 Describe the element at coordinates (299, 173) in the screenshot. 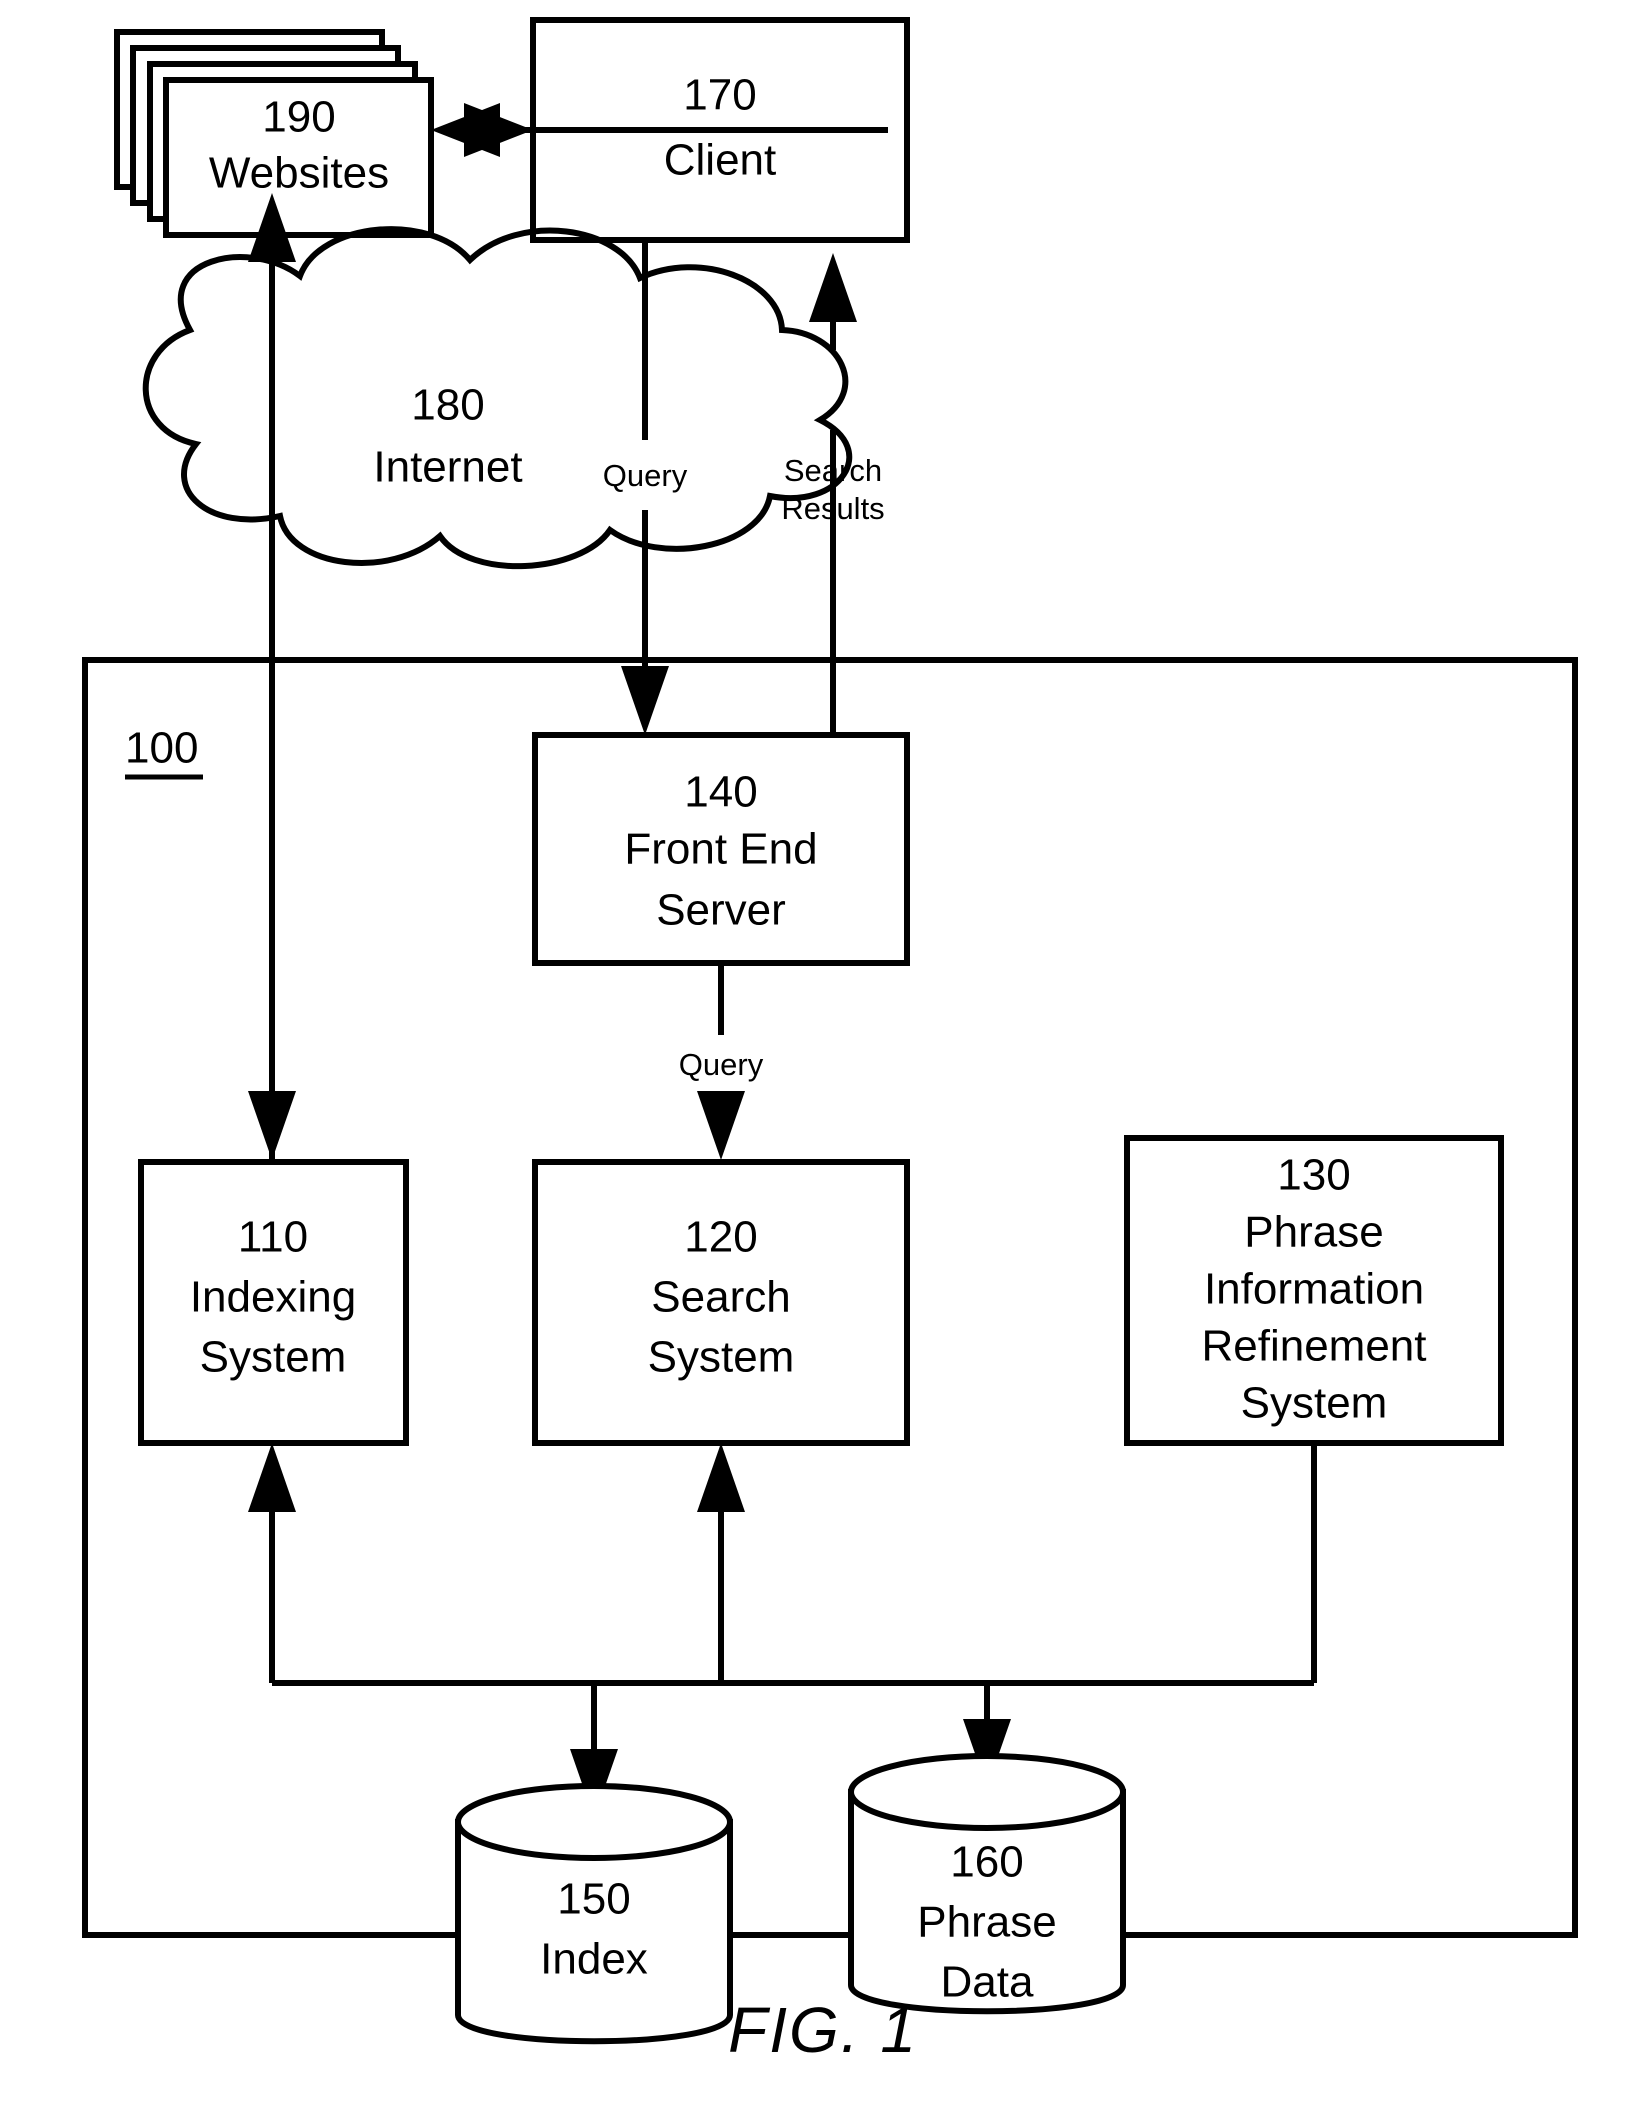

I see `websites-label: Websites` at that location.